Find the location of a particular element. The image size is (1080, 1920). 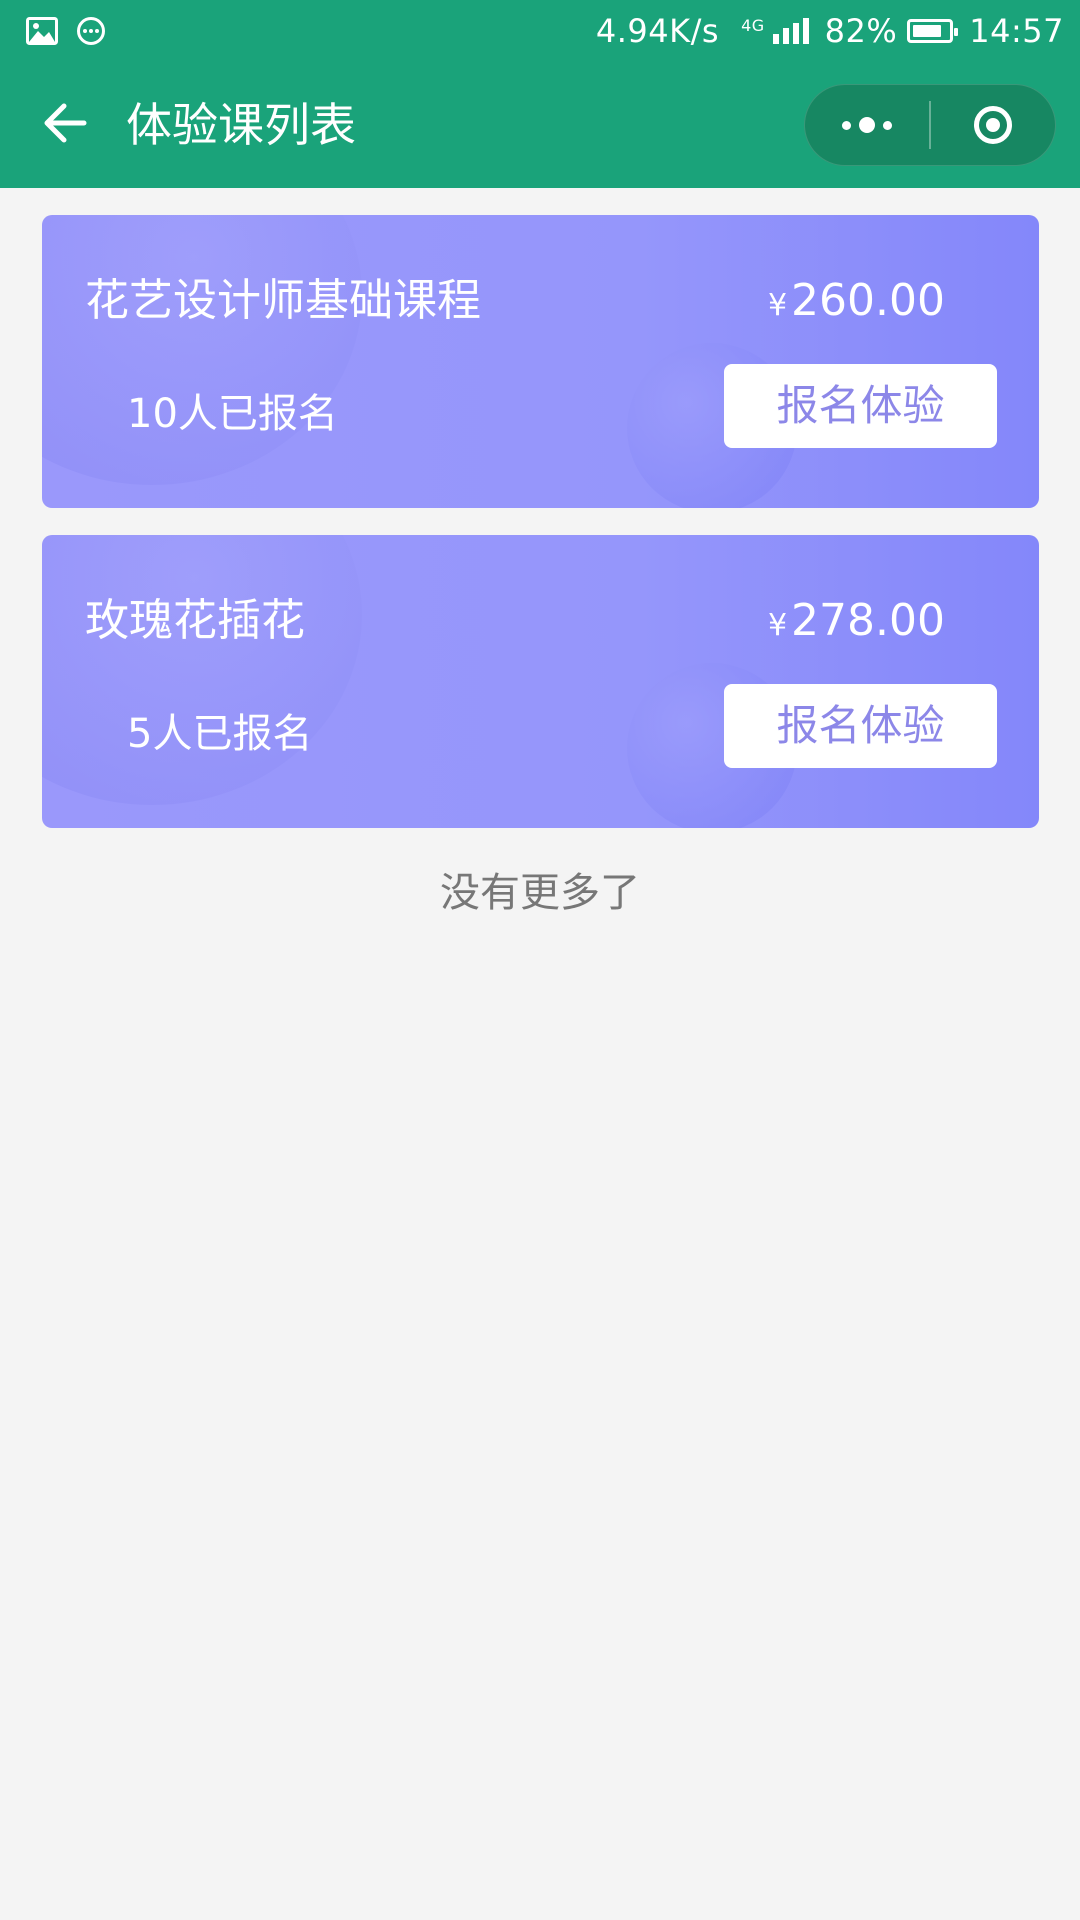

network-type: 4G is located at coordinates (753, 25).